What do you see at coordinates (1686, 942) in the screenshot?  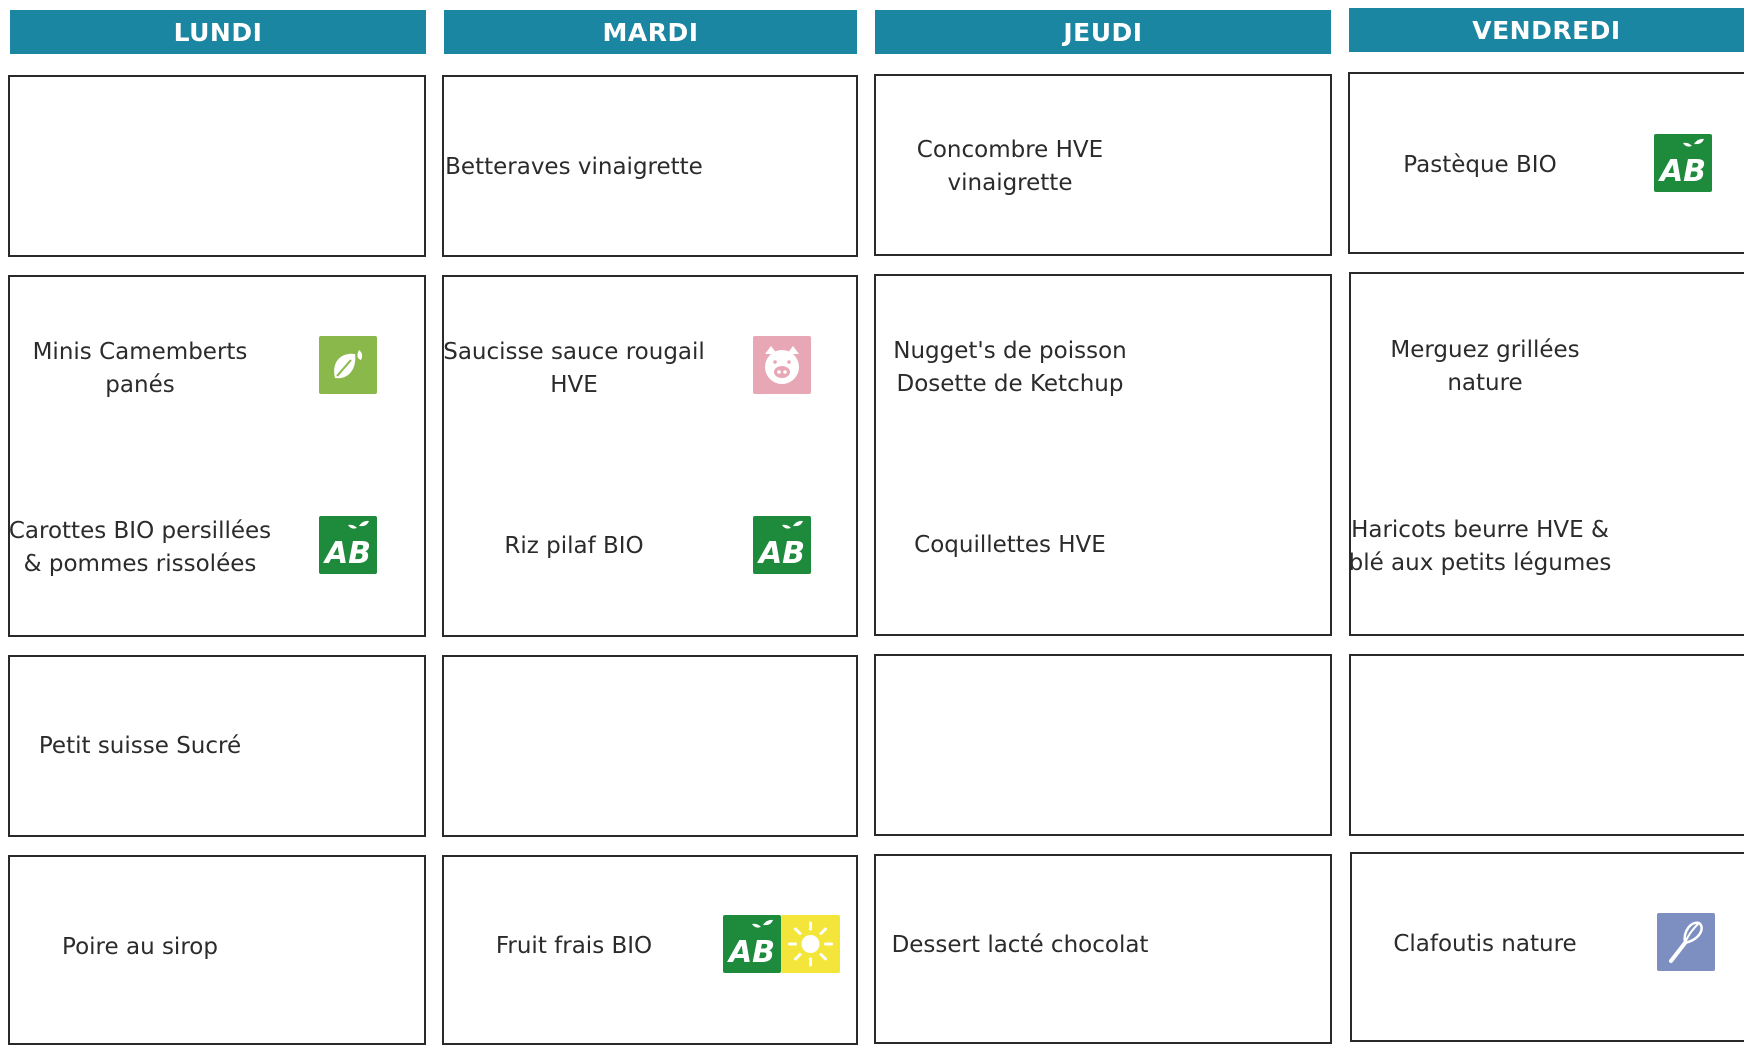 I see `homemade-whisk-icon` at bounding box center [1686, 942].